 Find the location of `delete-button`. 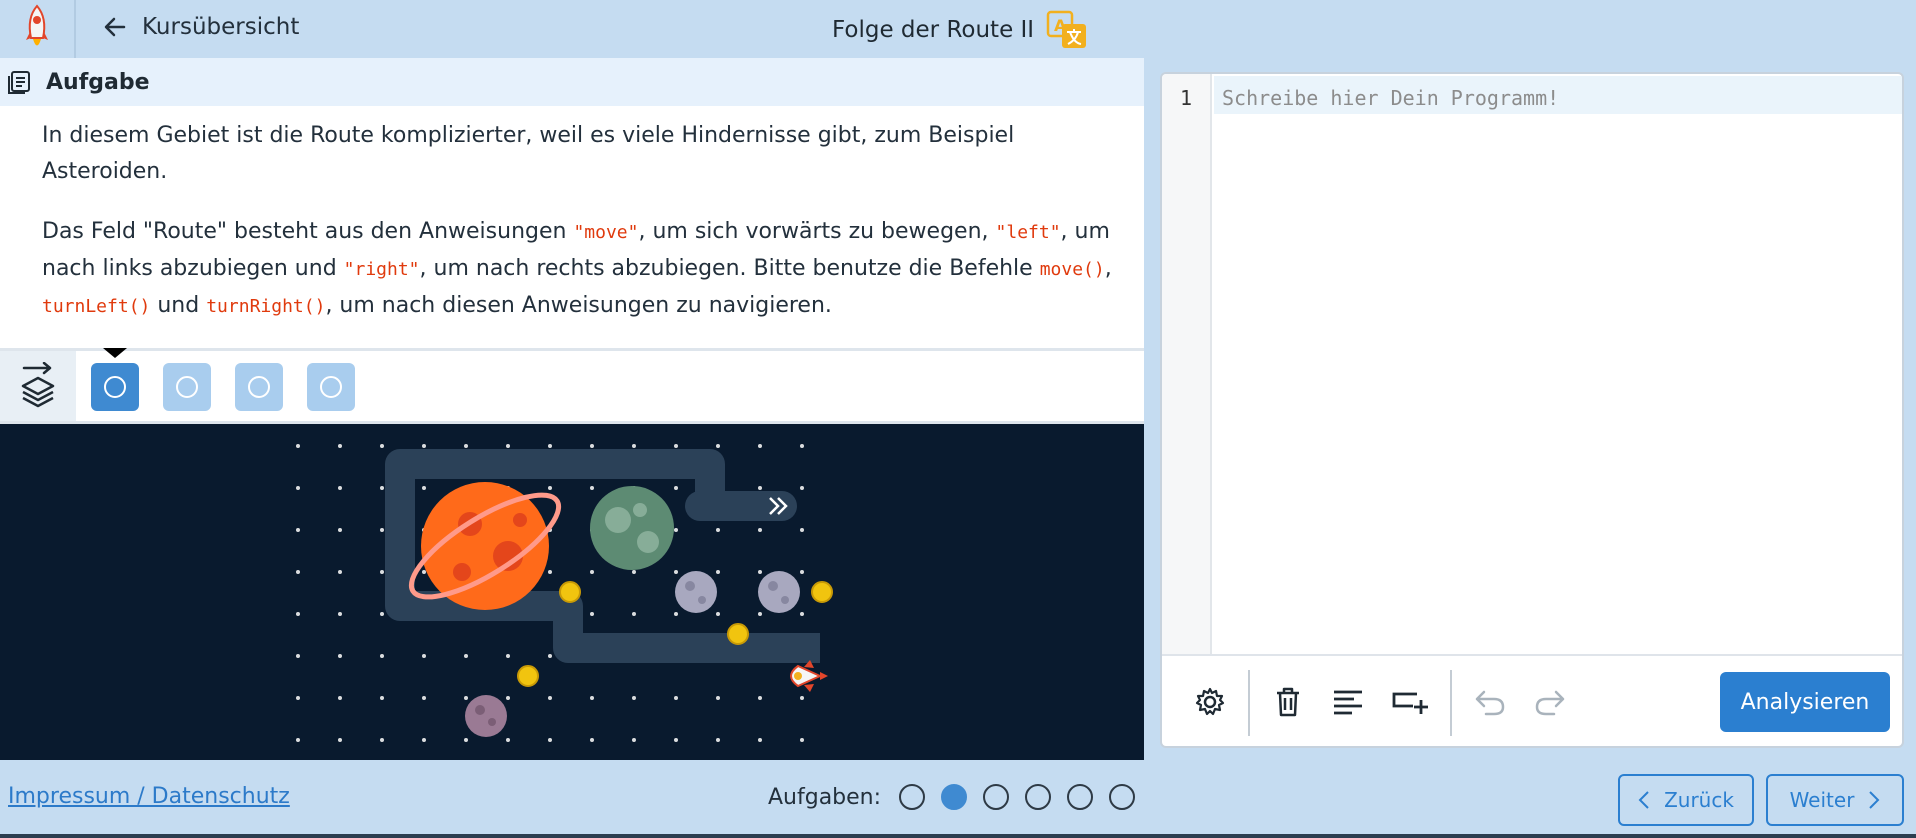

delete-button is located at coordinates (1288, 702).